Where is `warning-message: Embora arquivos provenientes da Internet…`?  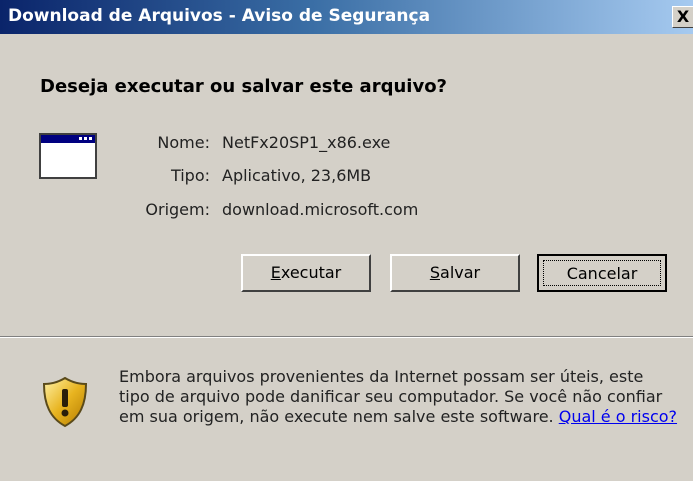
warning-message: Embora arquivos provenientes da Internet… is located at coordinates (399, 397).